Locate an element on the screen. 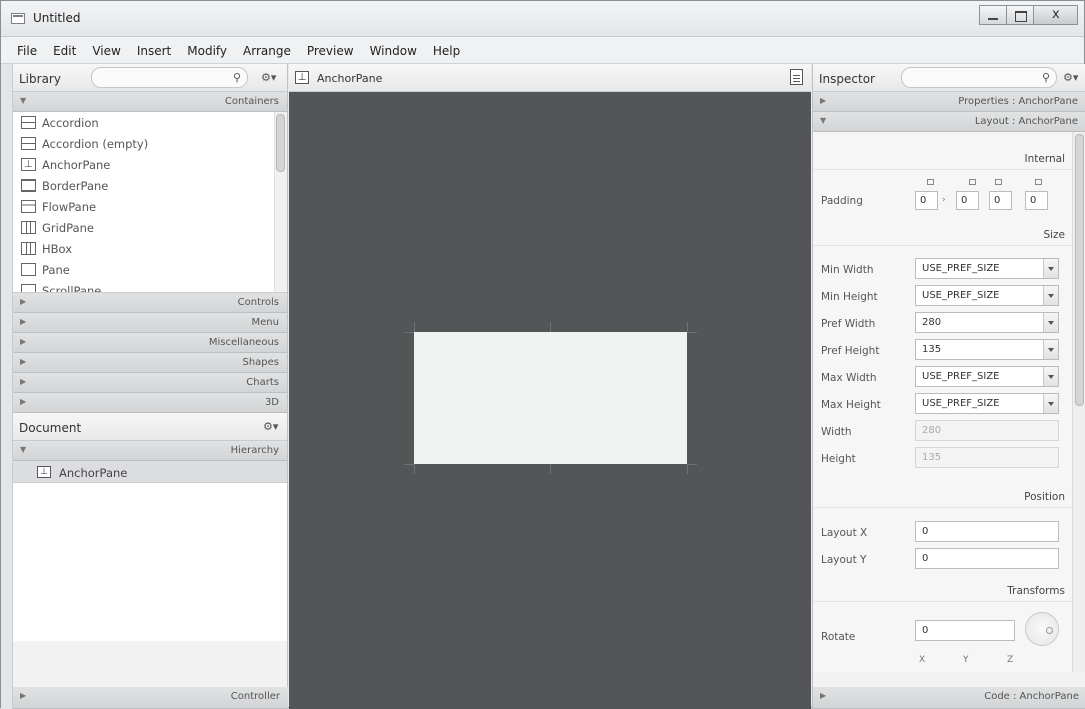 Image resolution: width=1085 pixels, height=709 pixels. min-width-label: Min Width is located at coordinates (847, 270).